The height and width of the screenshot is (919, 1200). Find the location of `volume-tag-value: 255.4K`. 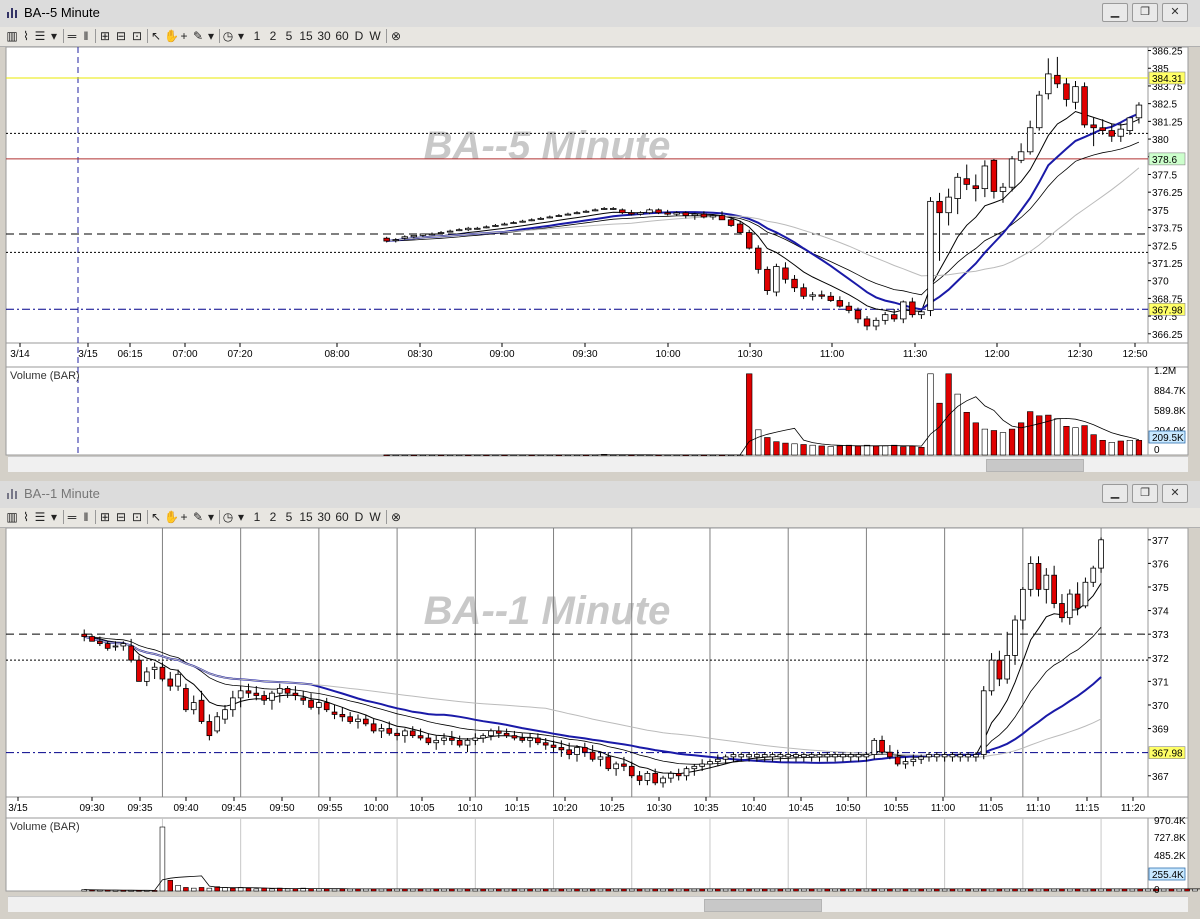

volume-tag-value: 255.4K is located at coordinates (1168, 875).